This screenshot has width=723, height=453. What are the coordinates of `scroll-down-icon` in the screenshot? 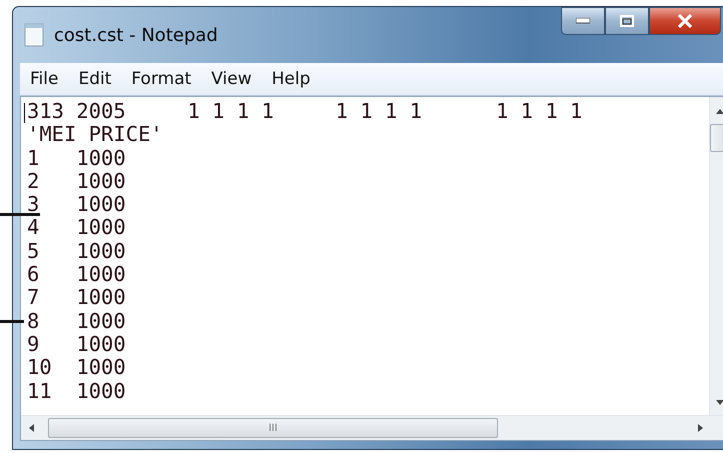 It's located at (719, 402).